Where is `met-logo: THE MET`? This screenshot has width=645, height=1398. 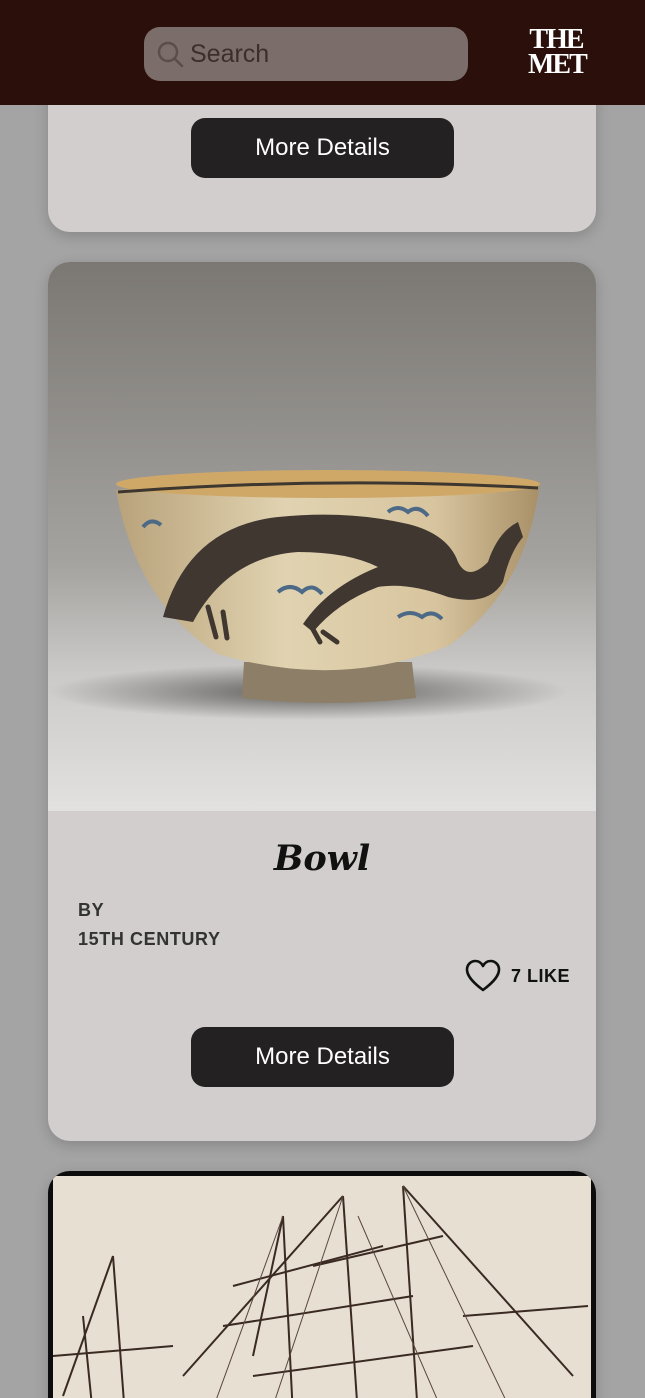
met-logo: THE MET is located at coordinates (558, 53).